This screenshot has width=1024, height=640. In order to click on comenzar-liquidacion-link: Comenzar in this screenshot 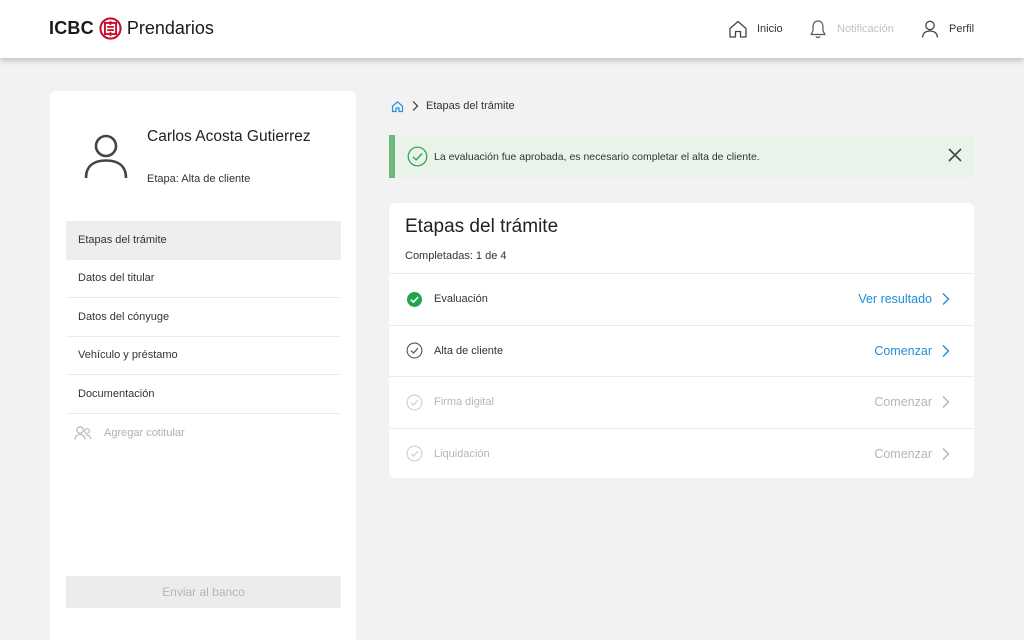, I will do `click(912, 454)`.